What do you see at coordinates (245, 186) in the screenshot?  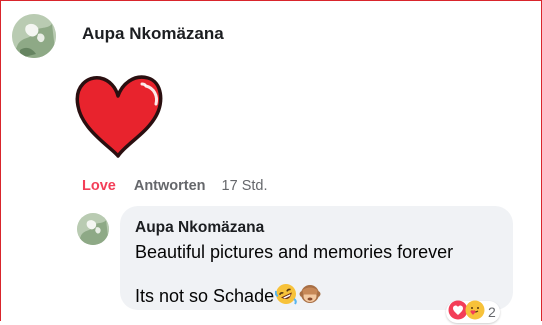 I see `comment-timestamp: 17 Std.` at bounding box center [245, 186].